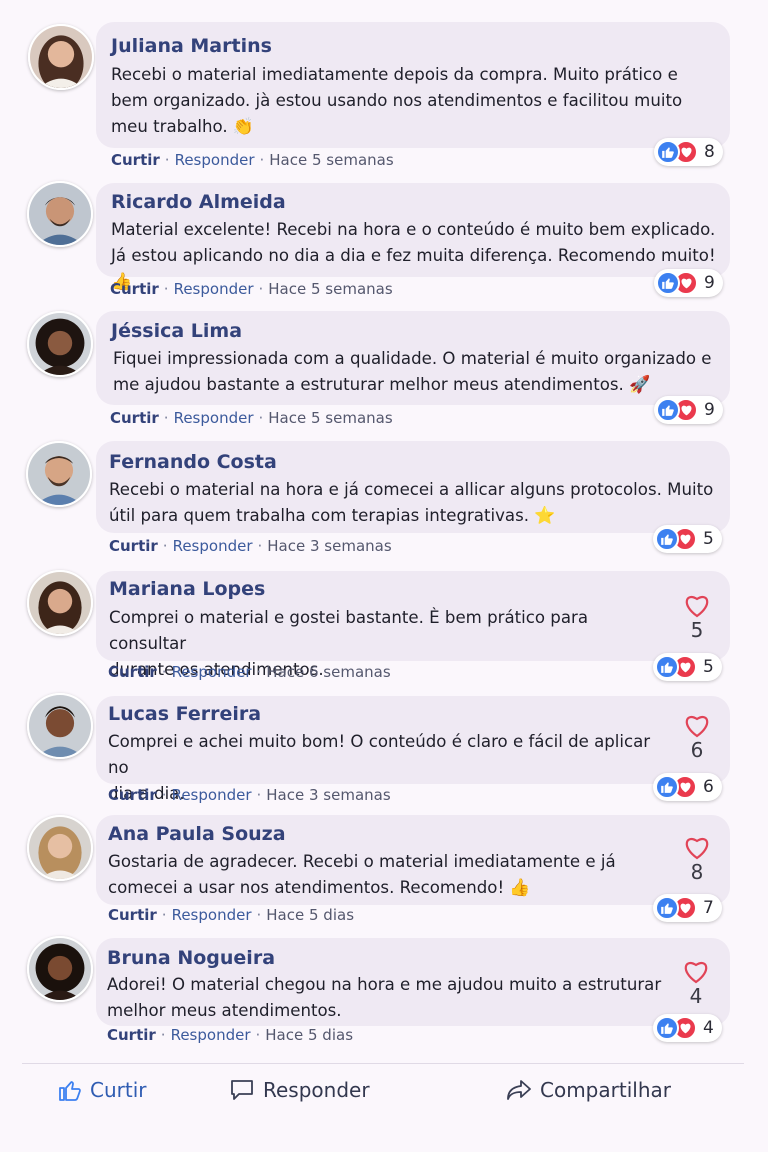 The image size is (768, 1152). What do you see at coordinates (687, 908) in the screenshot?
I see `reaction-summary: 7` at bounding box center [687, 908].